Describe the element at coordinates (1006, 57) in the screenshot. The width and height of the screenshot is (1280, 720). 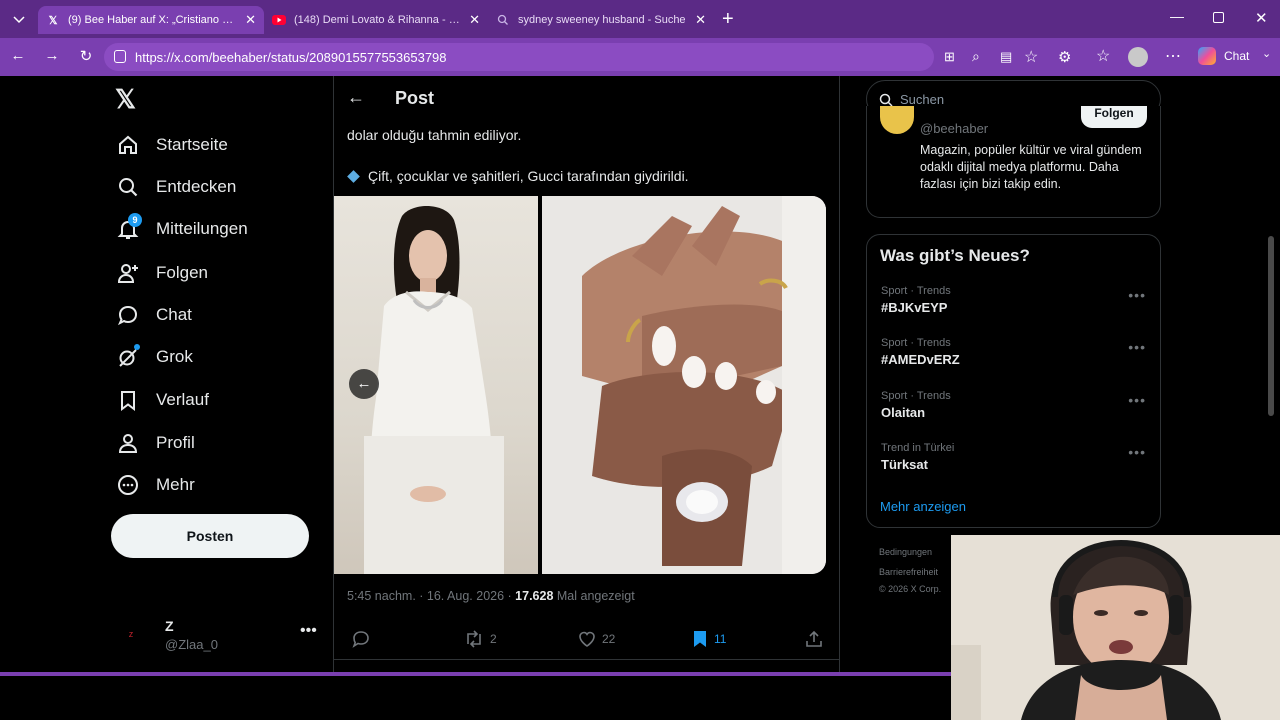
I see `reader-icon: ▤` at that location.